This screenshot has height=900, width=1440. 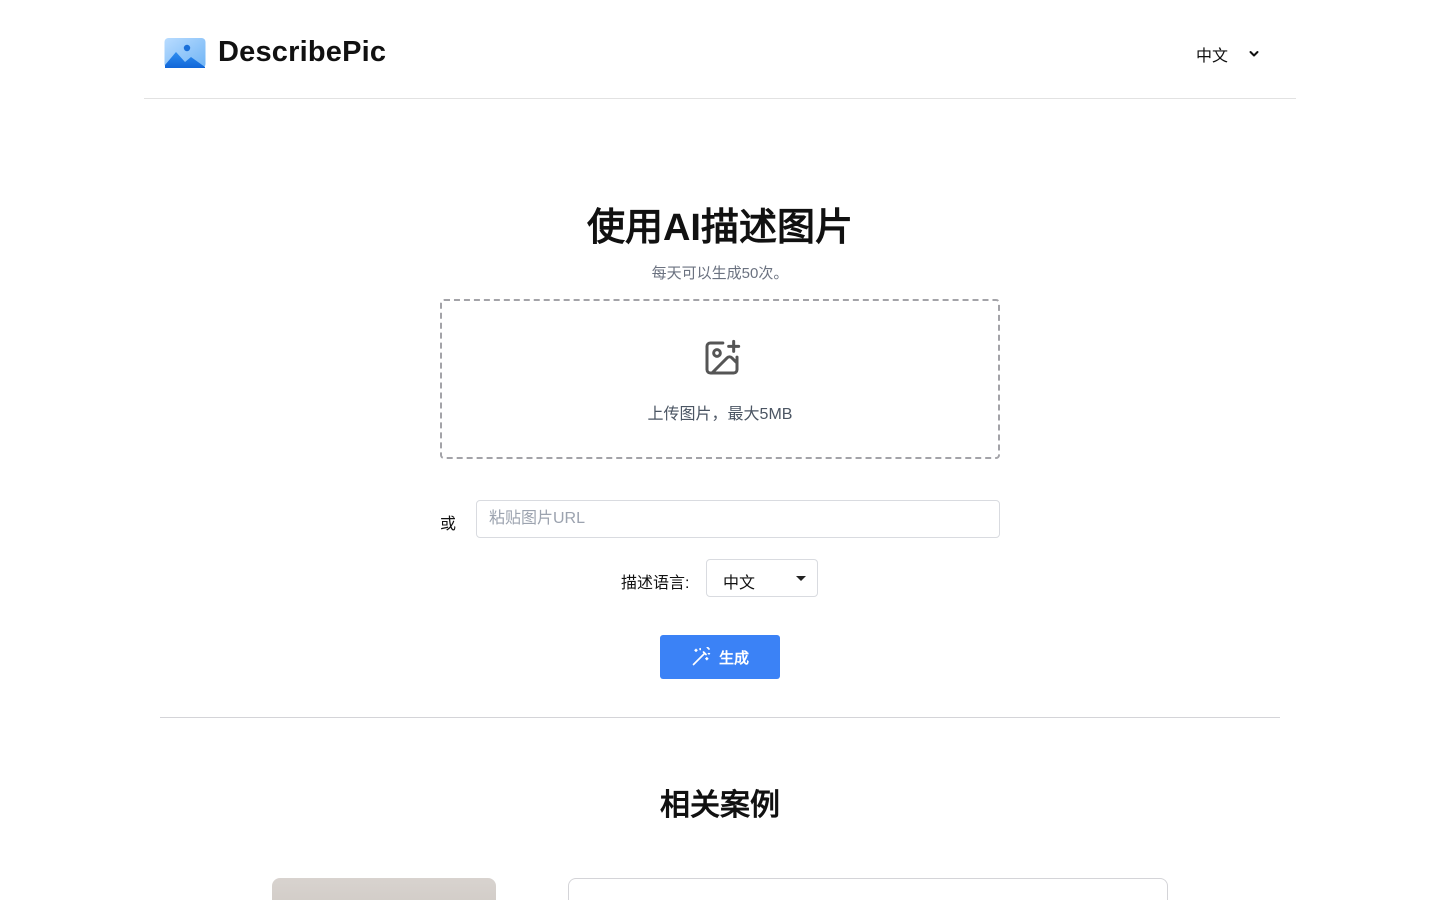 What do you see at coordinates (720, 717) in the screenshot?
I see `section-divider` at bounding box center [720, 717].